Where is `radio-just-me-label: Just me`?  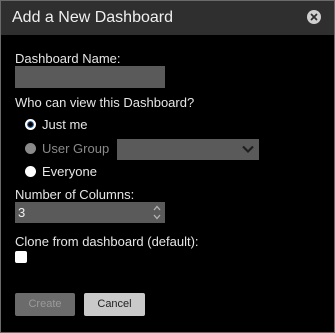
radio-just-me-label: Just me is located at coordinates (65, 124).